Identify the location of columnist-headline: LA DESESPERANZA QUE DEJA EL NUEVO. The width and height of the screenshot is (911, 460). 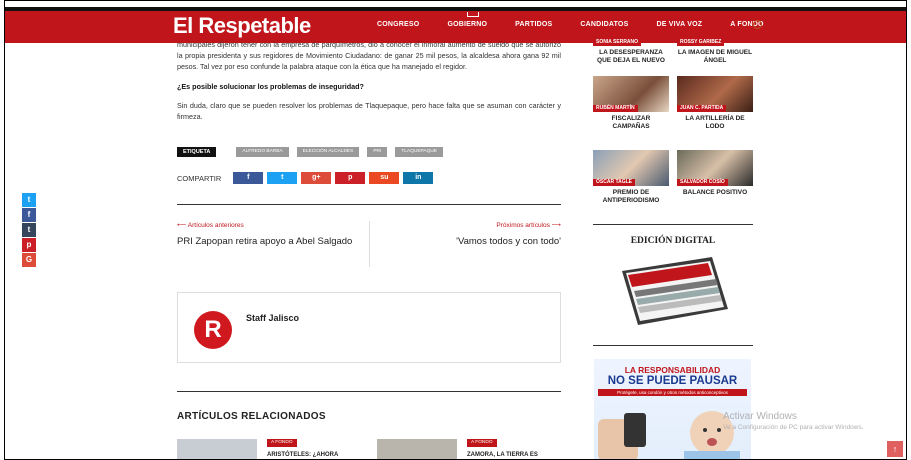
(631, 56).